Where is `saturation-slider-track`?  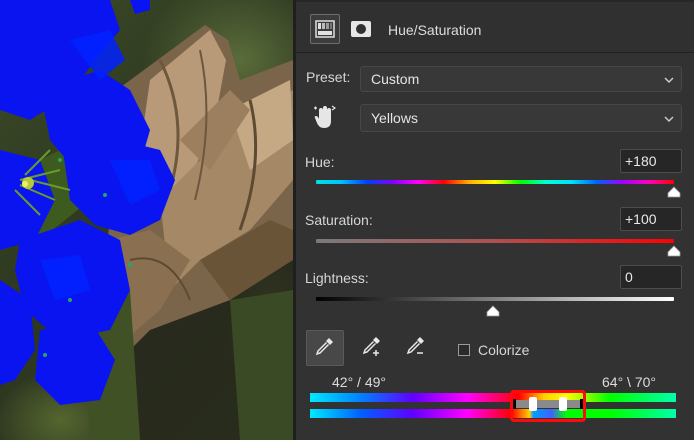
saturation-slider-track is located at coordinates (495, 241).